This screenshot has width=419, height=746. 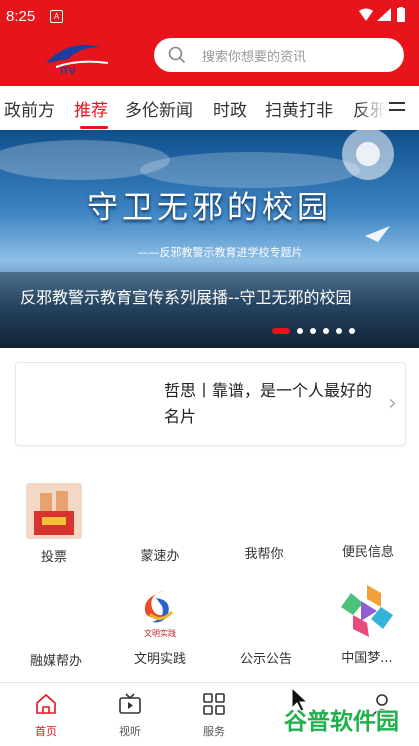 I want to click on nav-label: 首页, so click(x=46, y=731).